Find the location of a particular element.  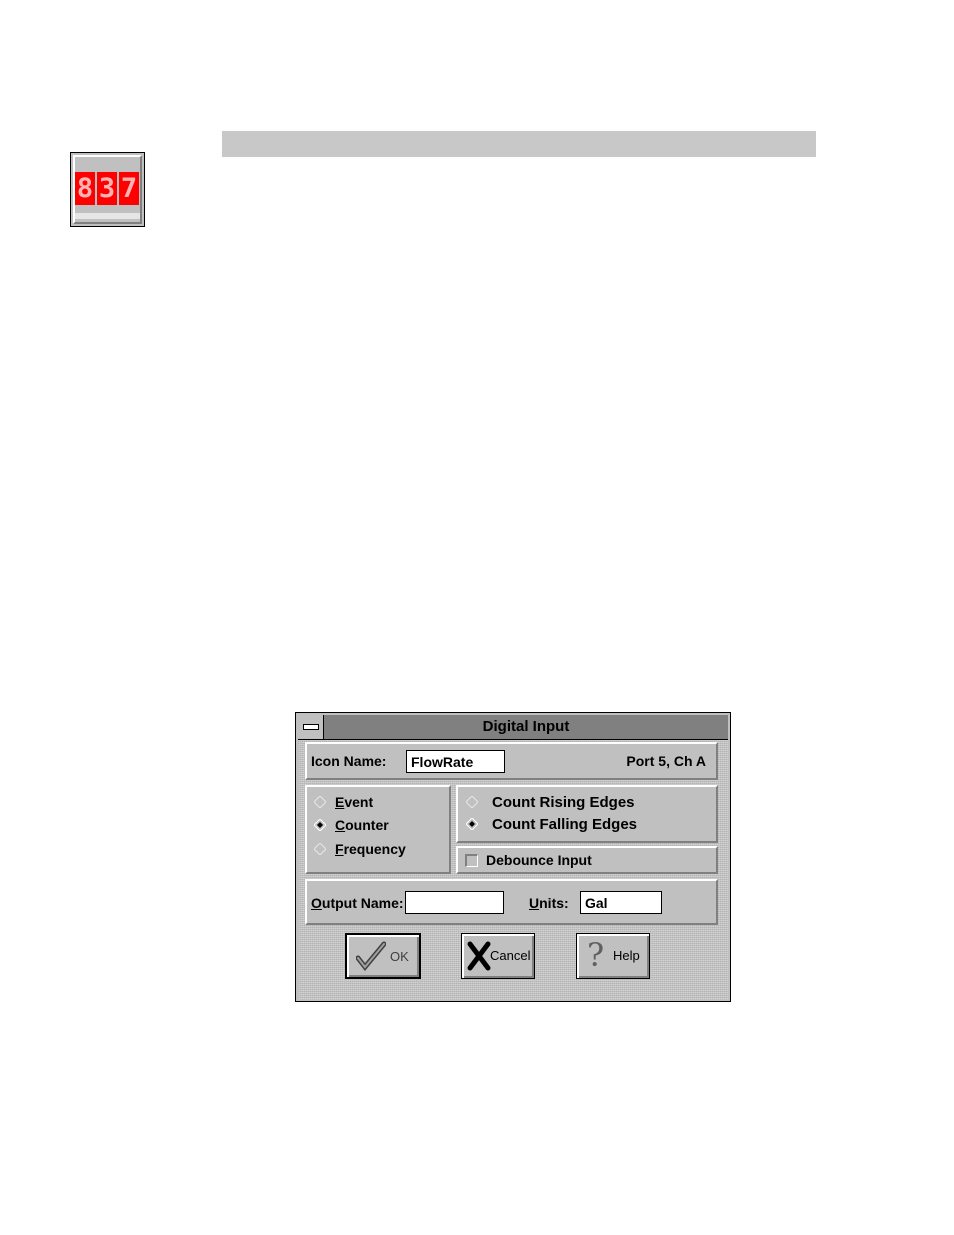

radio-falling-edges is located at coordinates (472, 824).